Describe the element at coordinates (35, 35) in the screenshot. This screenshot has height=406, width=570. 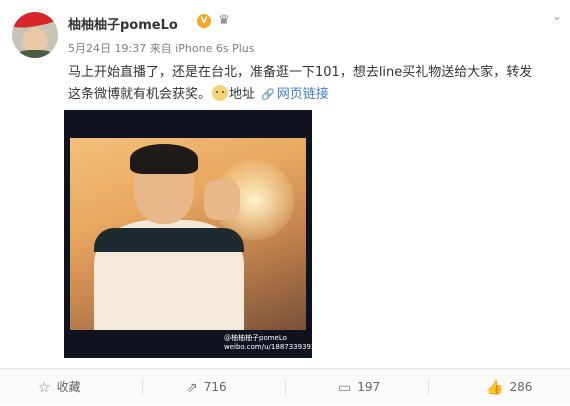
I see `avatar` at that location.